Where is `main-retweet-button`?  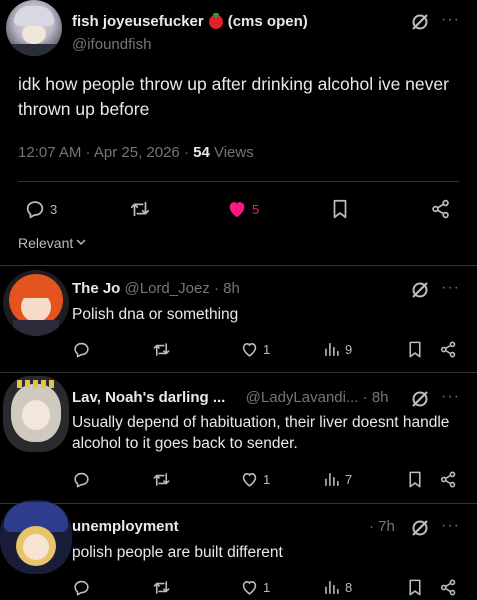
main-retweet-button is located at coordinates (140, 209).